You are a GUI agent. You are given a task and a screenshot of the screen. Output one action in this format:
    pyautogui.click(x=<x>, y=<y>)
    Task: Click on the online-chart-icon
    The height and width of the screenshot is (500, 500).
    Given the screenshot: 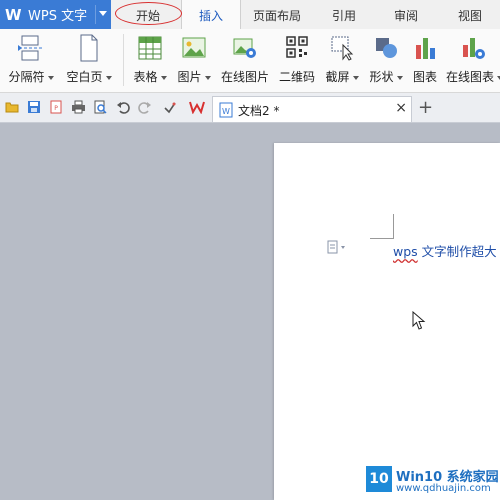 What is the action you would take?
    pyautogui.click(x=473, y=48)
    